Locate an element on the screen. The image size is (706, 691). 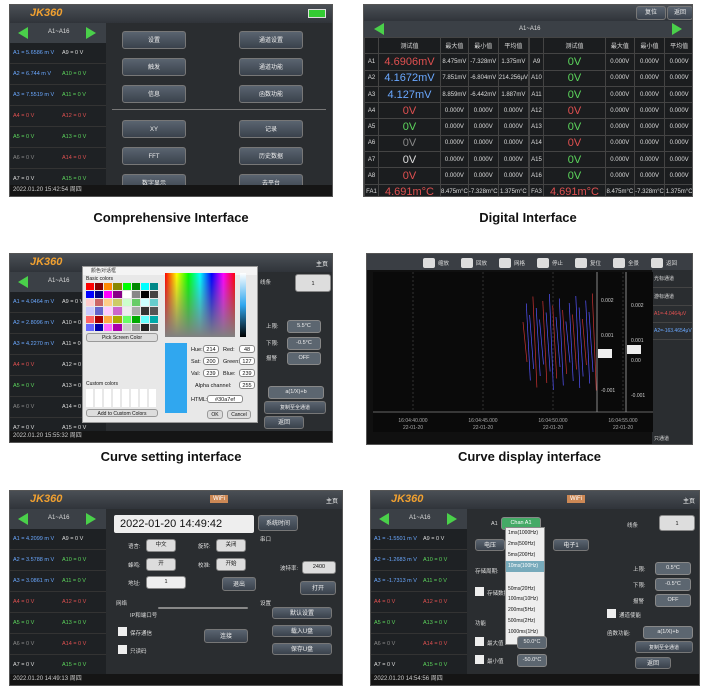
import-usb-button: 载入U盘 is located at coordinates (302, 631).